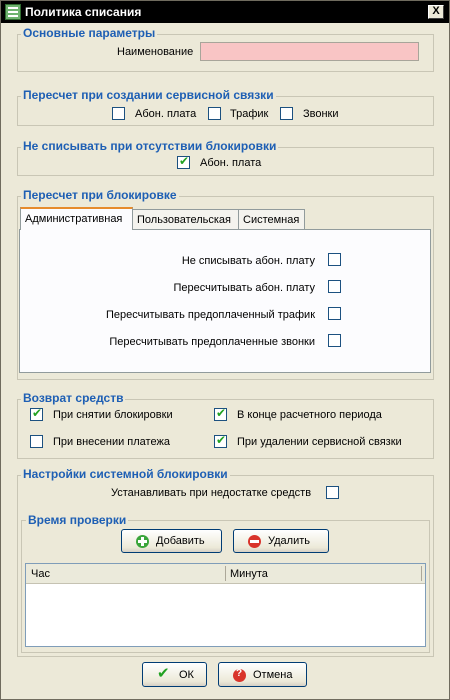 The image size is (450, 700). What do you see at coordinates (13, 12) in the screenshot?
I see `window-app-icon` at bounding box center [13, 12].